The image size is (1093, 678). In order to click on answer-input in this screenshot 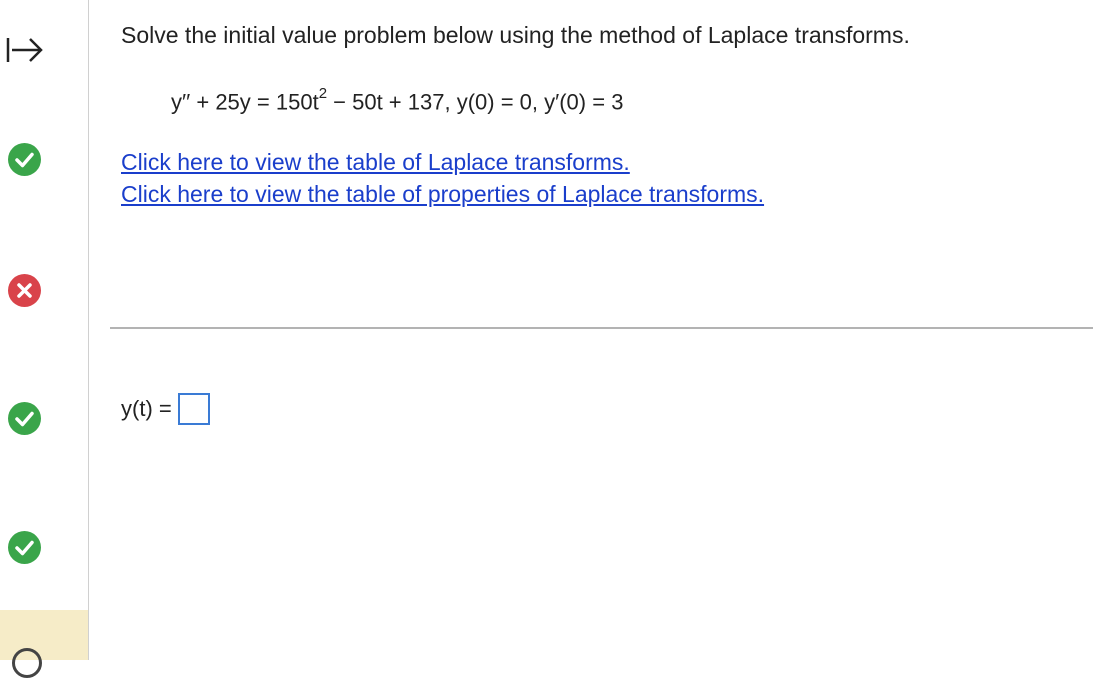, I will do `click(193, 409)`.